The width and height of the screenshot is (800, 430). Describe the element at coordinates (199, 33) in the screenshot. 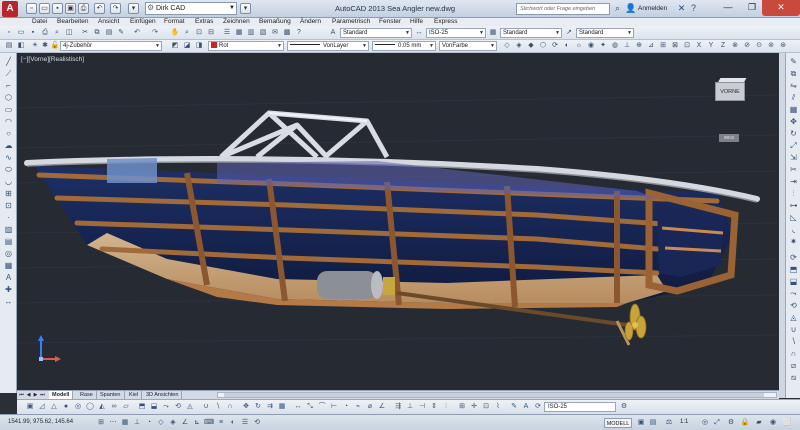

I see `zoom-window-icon: ⊡` at that location.